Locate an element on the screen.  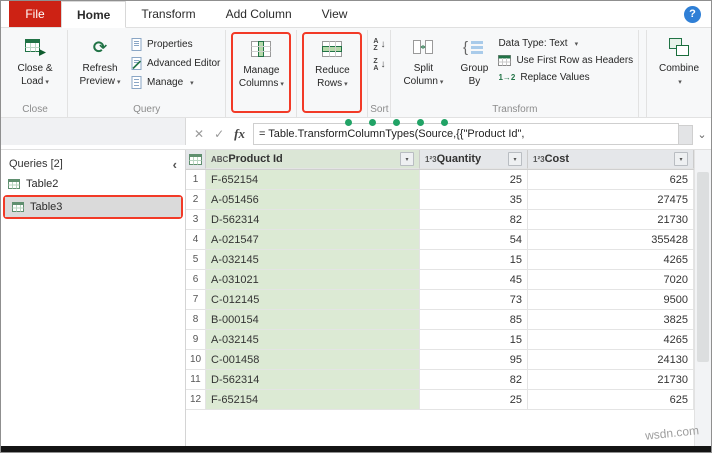
collapse-pane-icon: ‹ is located at coordinates (175, 164).